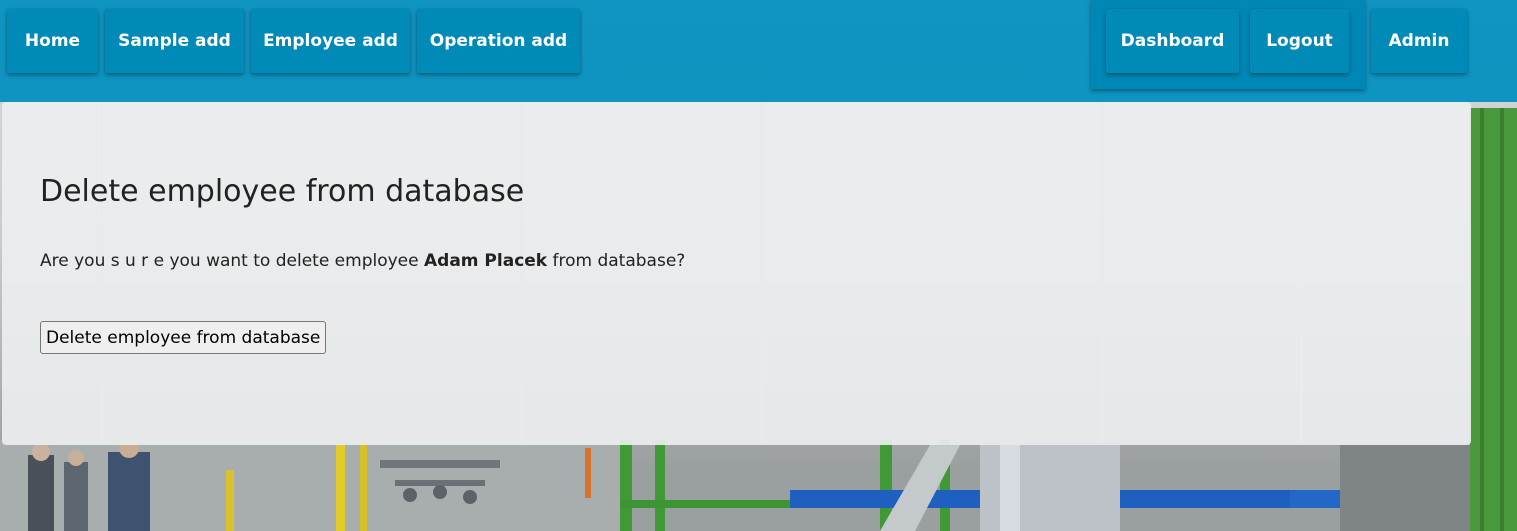  I want to click on nav-admin-link: Admin, so click(1419, 41).